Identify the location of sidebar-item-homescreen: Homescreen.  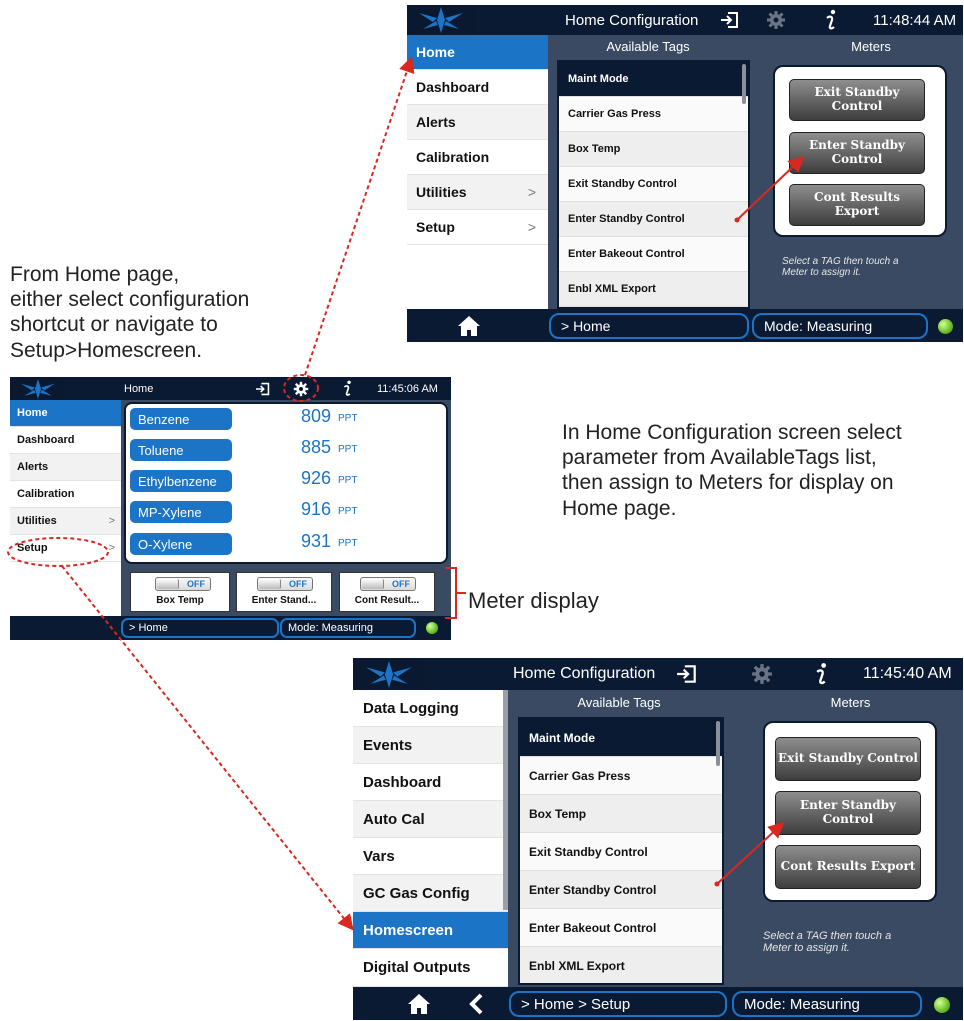
(430, 930).